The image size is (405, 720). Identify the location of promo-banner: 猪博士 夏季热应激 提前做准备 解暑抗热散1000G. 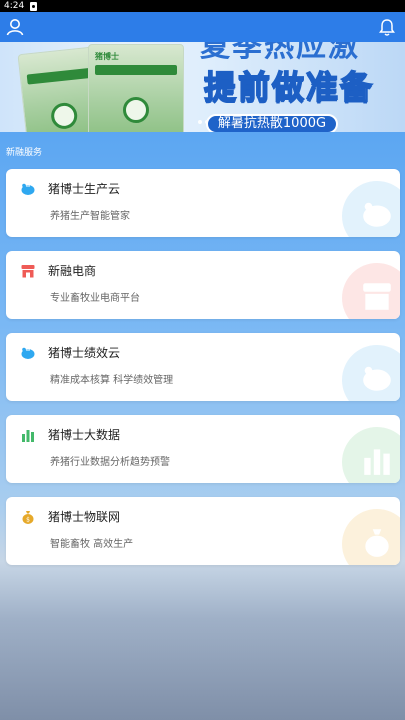
(202, 87).